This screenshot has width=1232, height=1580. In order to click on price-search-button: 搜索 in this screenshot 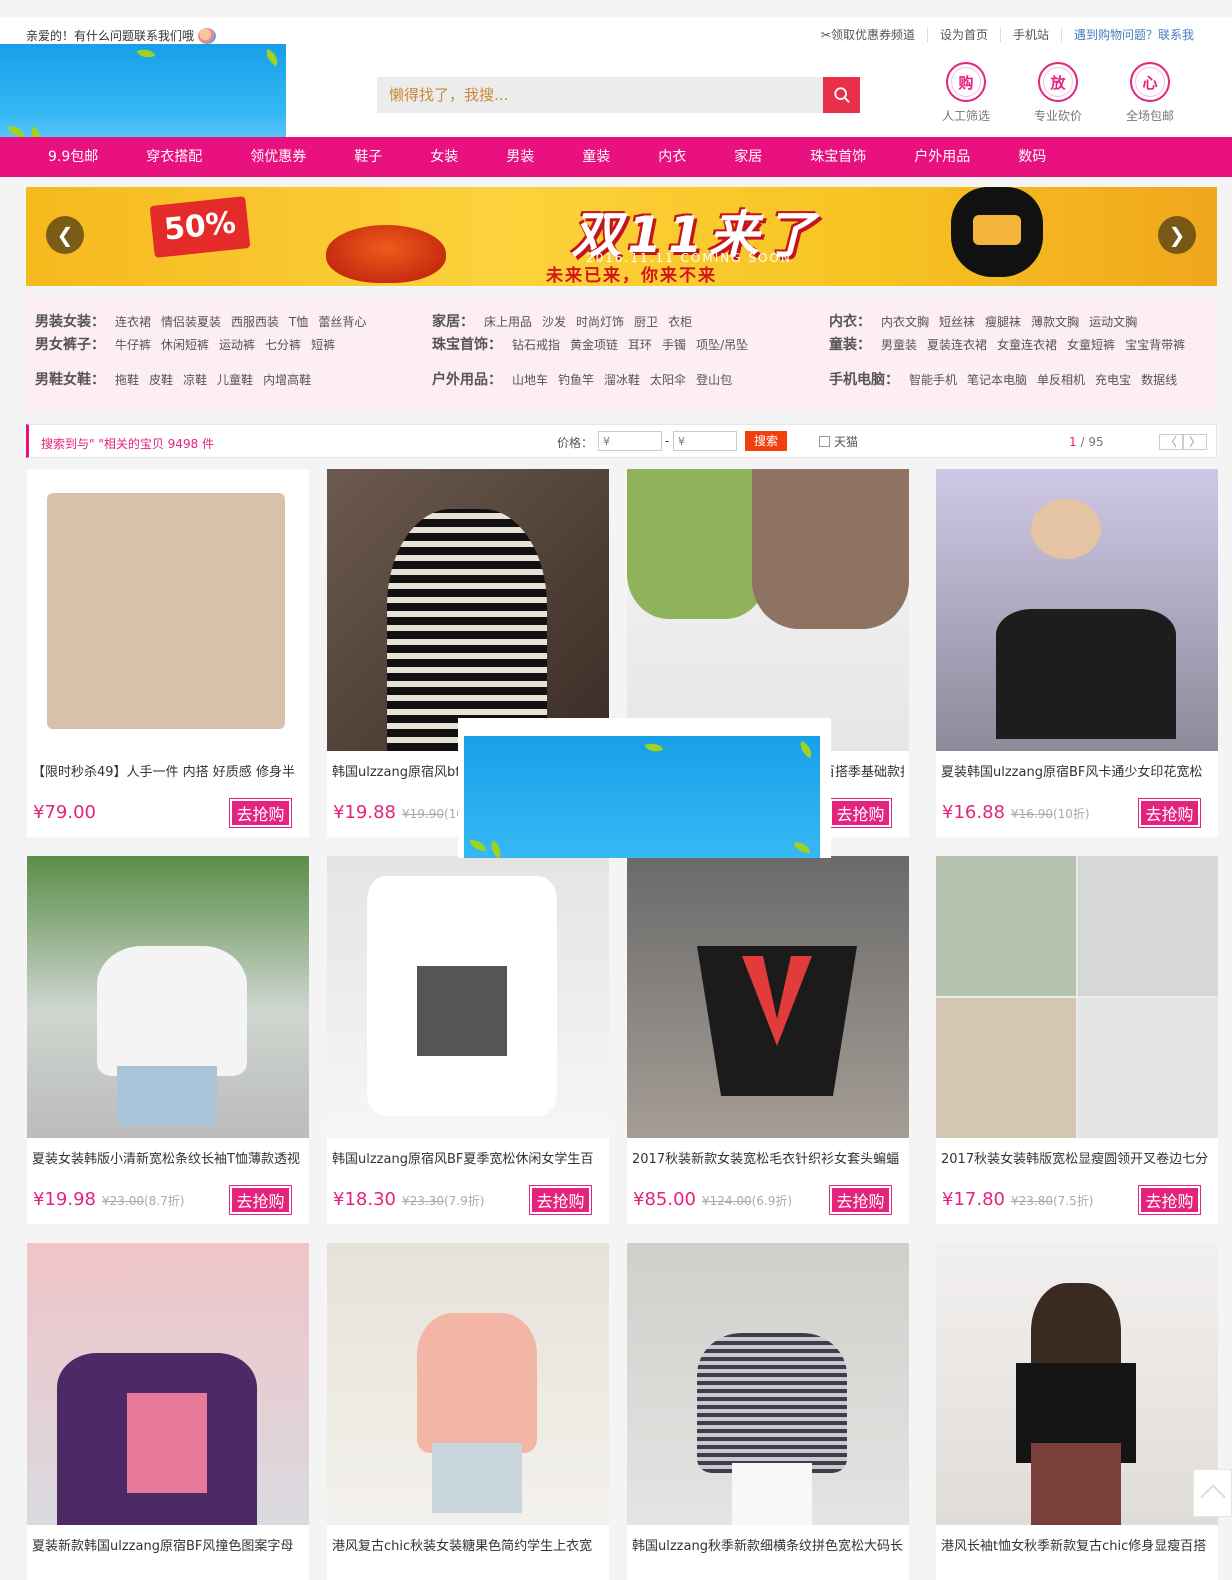, I will do `click(766, 441)`.